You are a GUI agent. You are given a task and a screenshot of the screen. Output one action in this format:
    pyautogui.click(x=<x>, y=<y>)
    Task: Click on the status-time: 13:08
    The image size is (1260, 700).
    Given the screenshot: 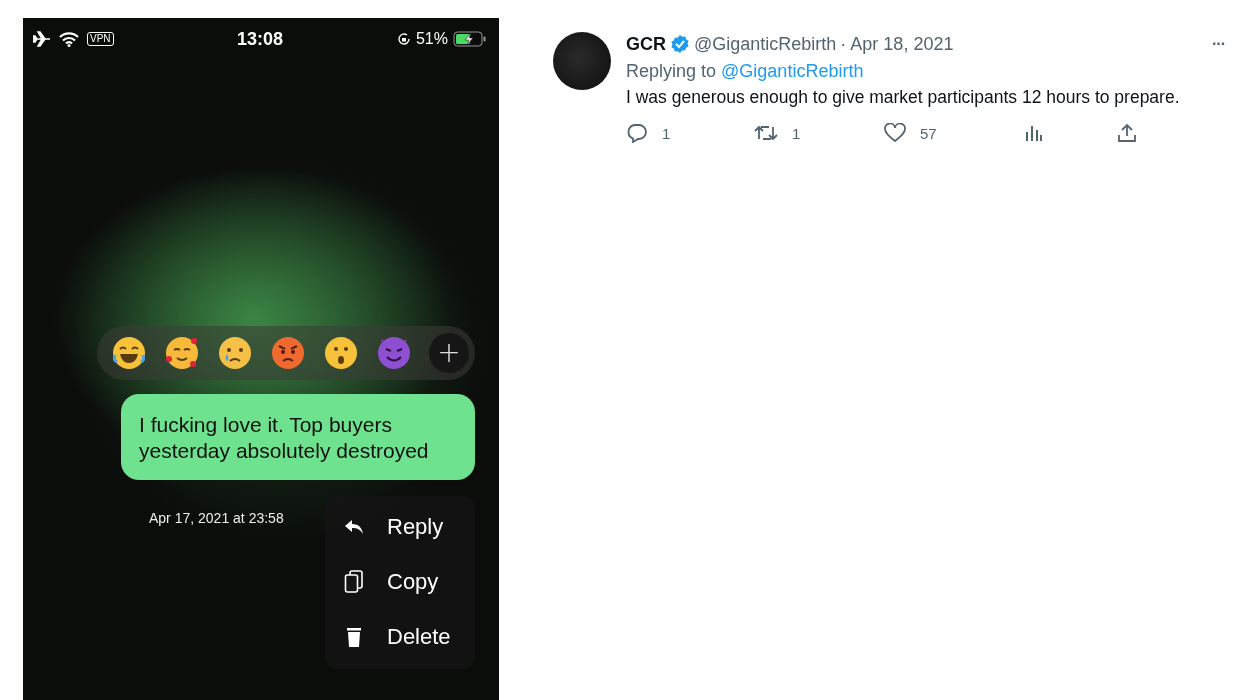 What is the action you would take?
    pyautogui.click(x=259, y=39)
    